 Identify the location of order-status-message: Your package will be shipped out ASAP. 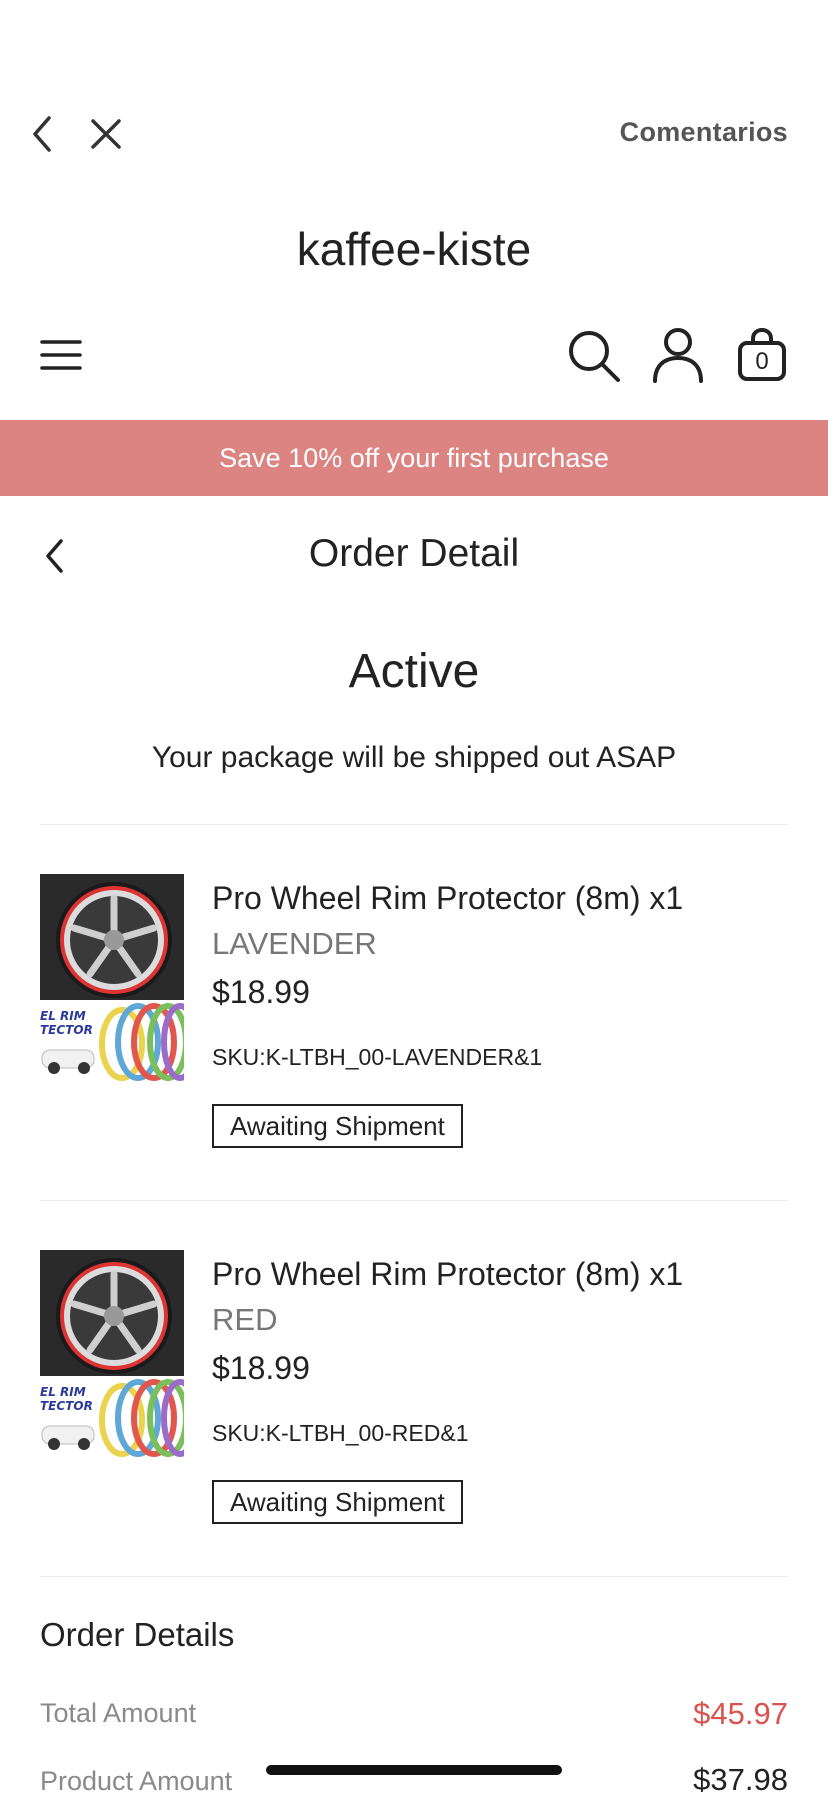
(414, 757).